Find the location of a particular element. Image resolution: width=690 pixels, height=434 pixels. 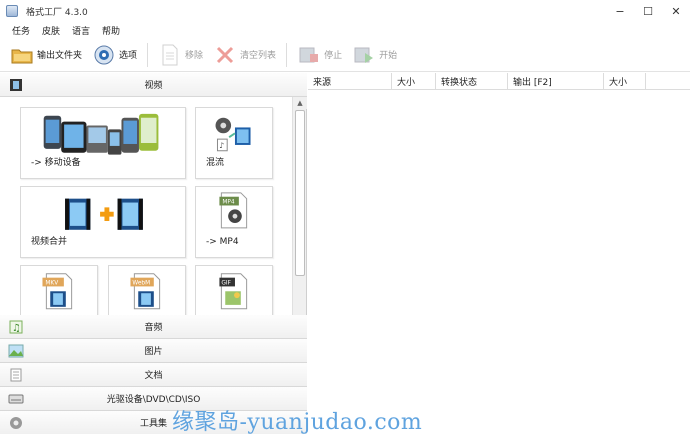

toolbar: 输出文件夹 选项 移除 清空列表 停止 开始 is located at coordinates (345, 55).